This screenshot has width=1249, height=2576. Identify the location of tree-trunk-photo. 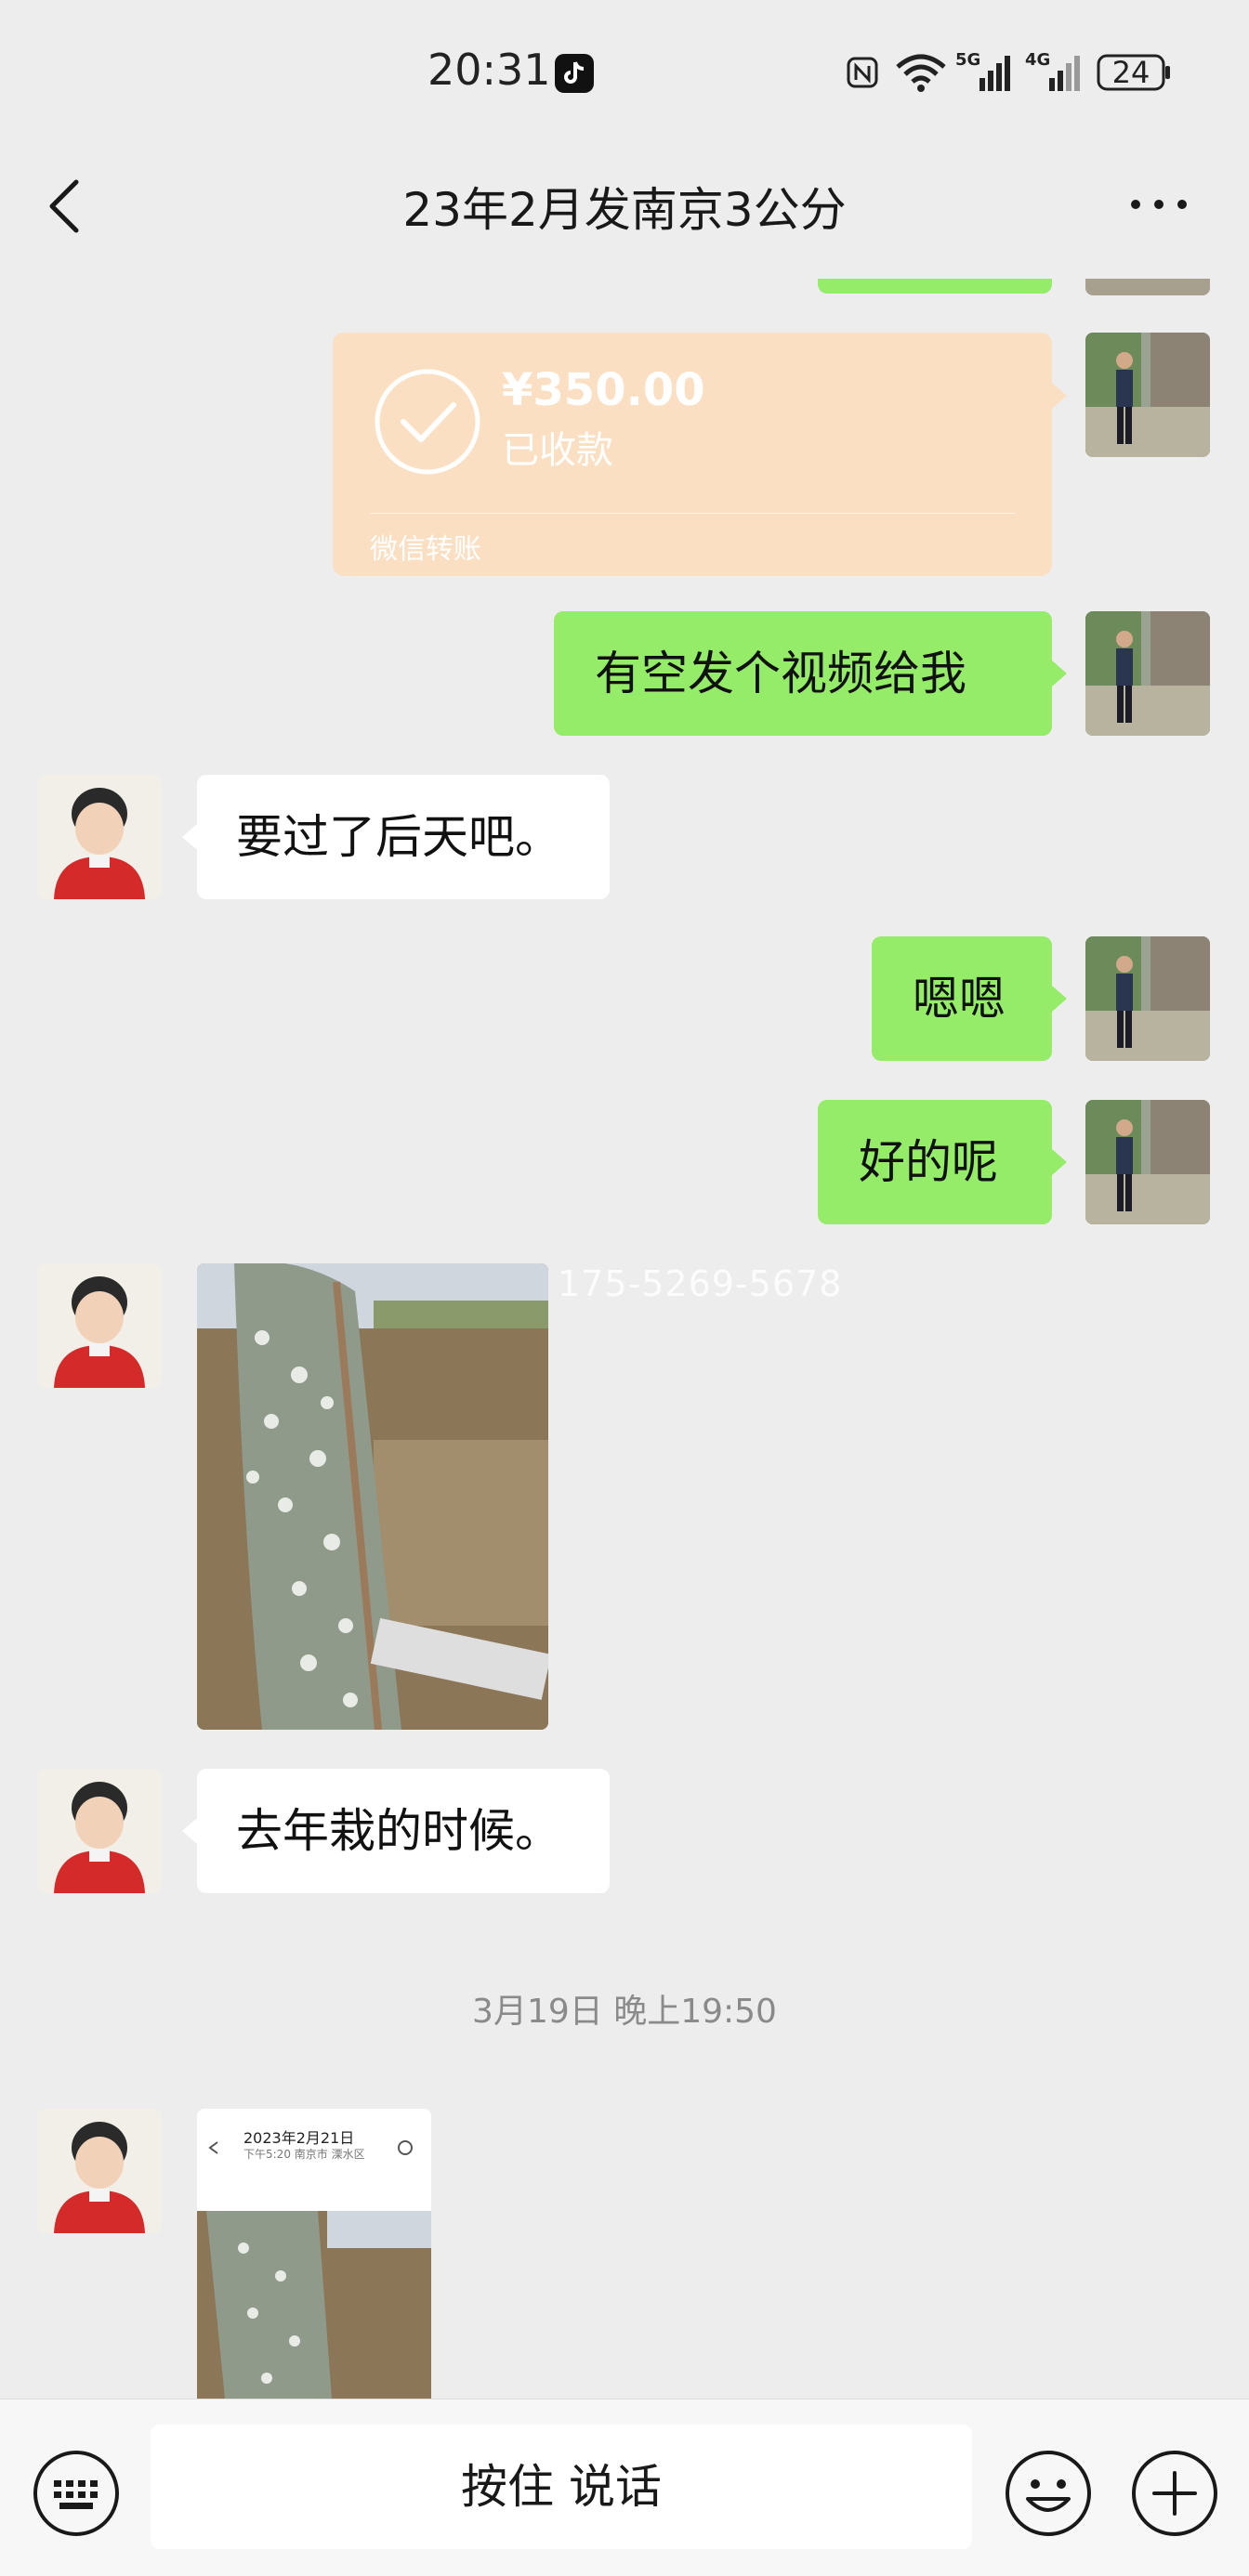
(372, 1496).